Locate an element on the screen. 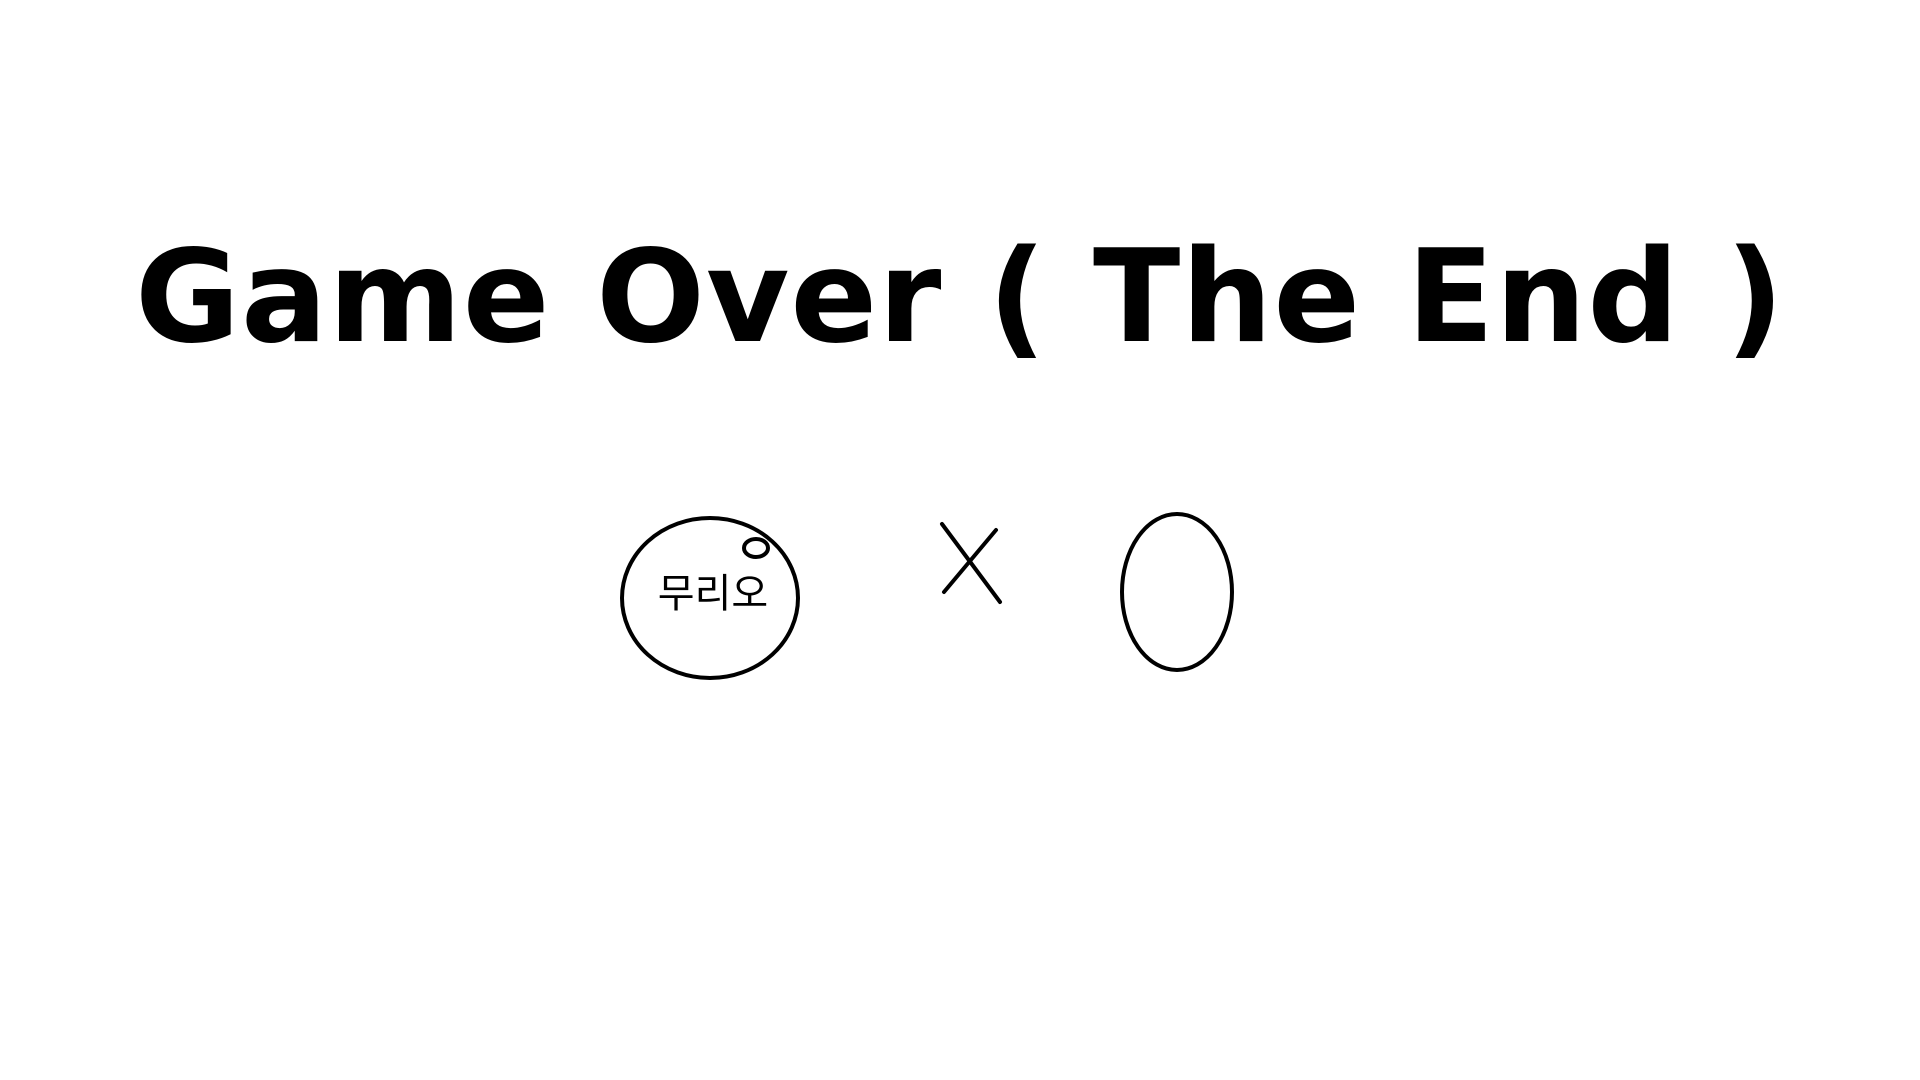 The image size is (1920, 1080). oval-character is located at coordinates (1177, 592).